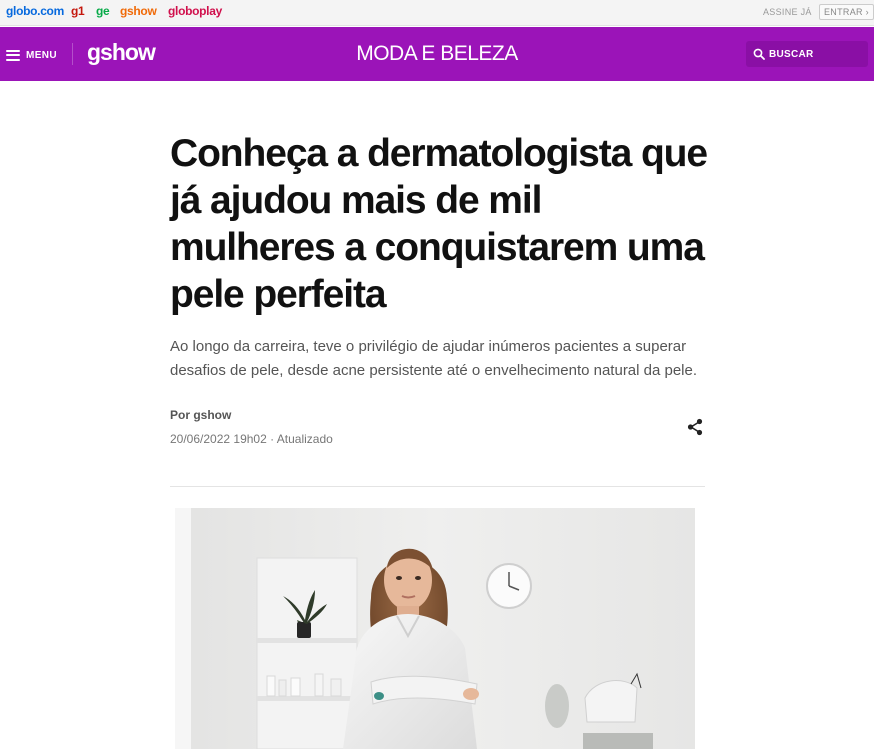 The height and width of the screenshot is (749, 874). Describe the element at coordinates (791, 54) in the screenshot. I see `search-label: BUSCAR` at that location.